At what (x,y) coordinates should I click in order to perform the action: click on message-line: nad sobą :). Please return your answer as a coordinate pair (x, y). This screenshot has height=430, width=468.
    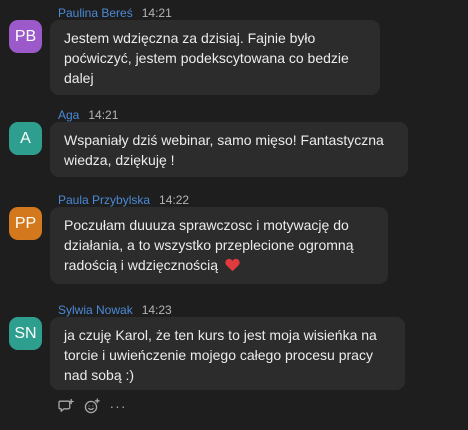
    Looking at the image, I should click on (99, 375).